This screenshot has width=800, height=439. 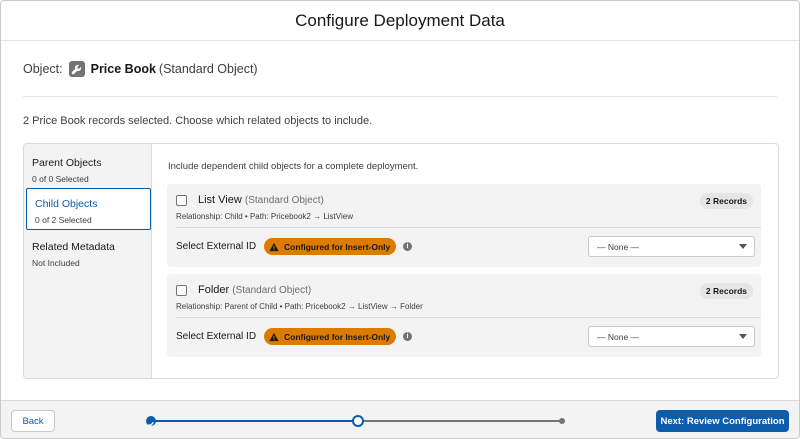 What do you see at coordinates (60, 179) in the screenshot?
I see `nav-item-subtitle: 0 of 0 Selected` at bounding box center [60, 179].